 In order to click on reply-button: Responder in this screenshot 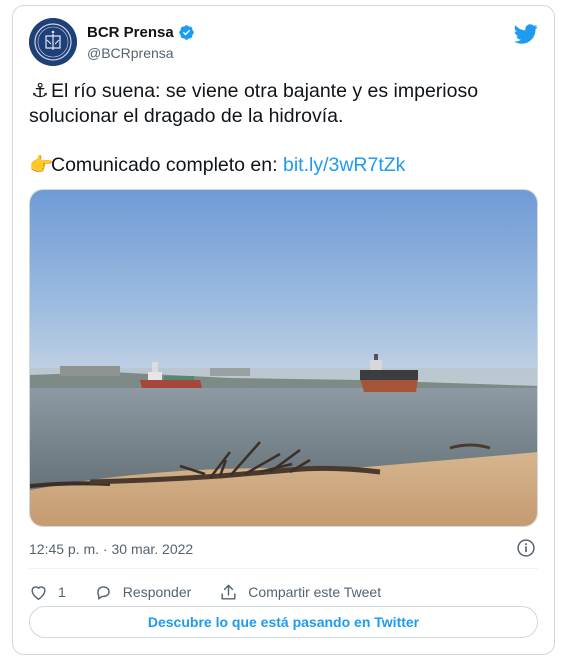, I will do `click(143, 592)`.